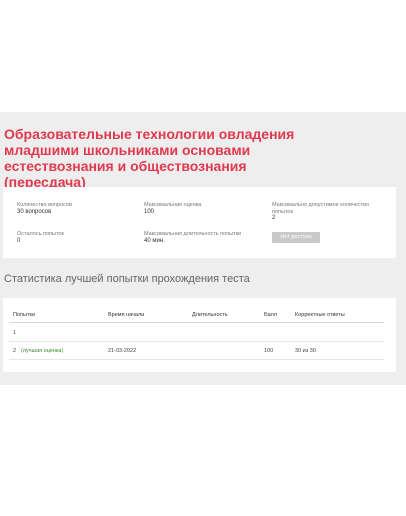  What do you see at coordinates (40, 237) in the screenshot?
I see `remaining-info: Осталось попыток 0` at bounding box center [40, 237].